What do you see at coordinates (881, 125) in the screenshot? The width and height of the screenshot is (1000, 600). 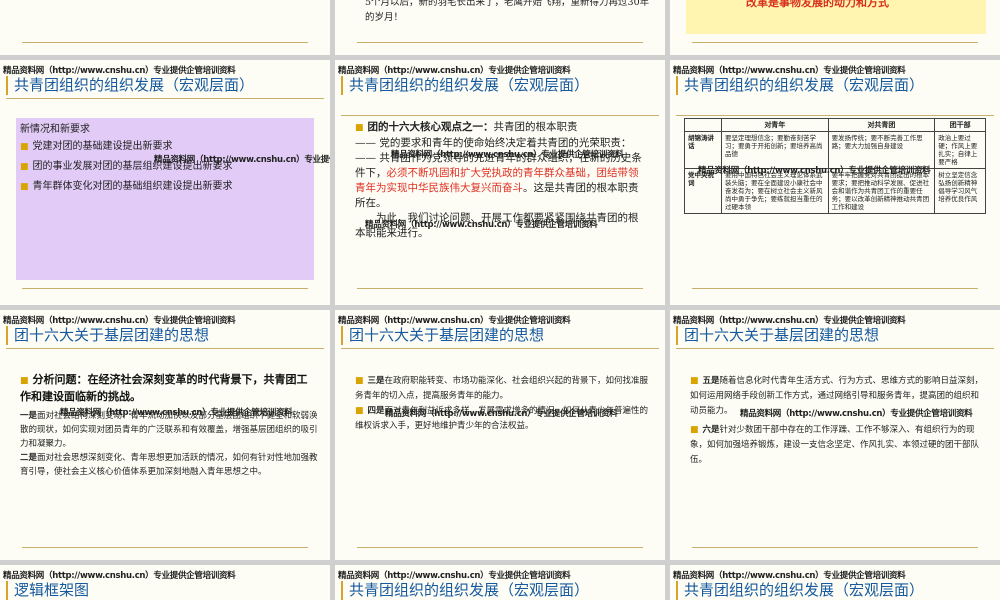 I see `table-header: 对共青团` at bounding box center [881, 125].